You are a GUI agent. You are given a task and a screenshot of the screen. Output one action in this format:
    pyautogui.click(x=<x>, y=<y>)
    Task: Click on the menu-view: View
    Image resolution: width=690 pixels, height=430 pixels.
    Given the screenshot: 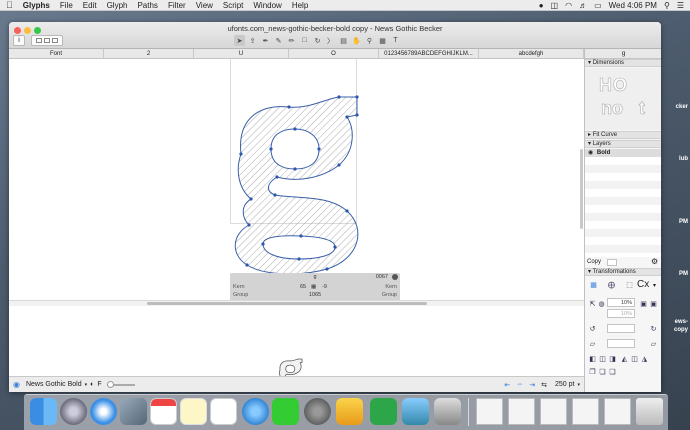 What is the action you would take?
    pyautogui.click(x=204, y=5)
    